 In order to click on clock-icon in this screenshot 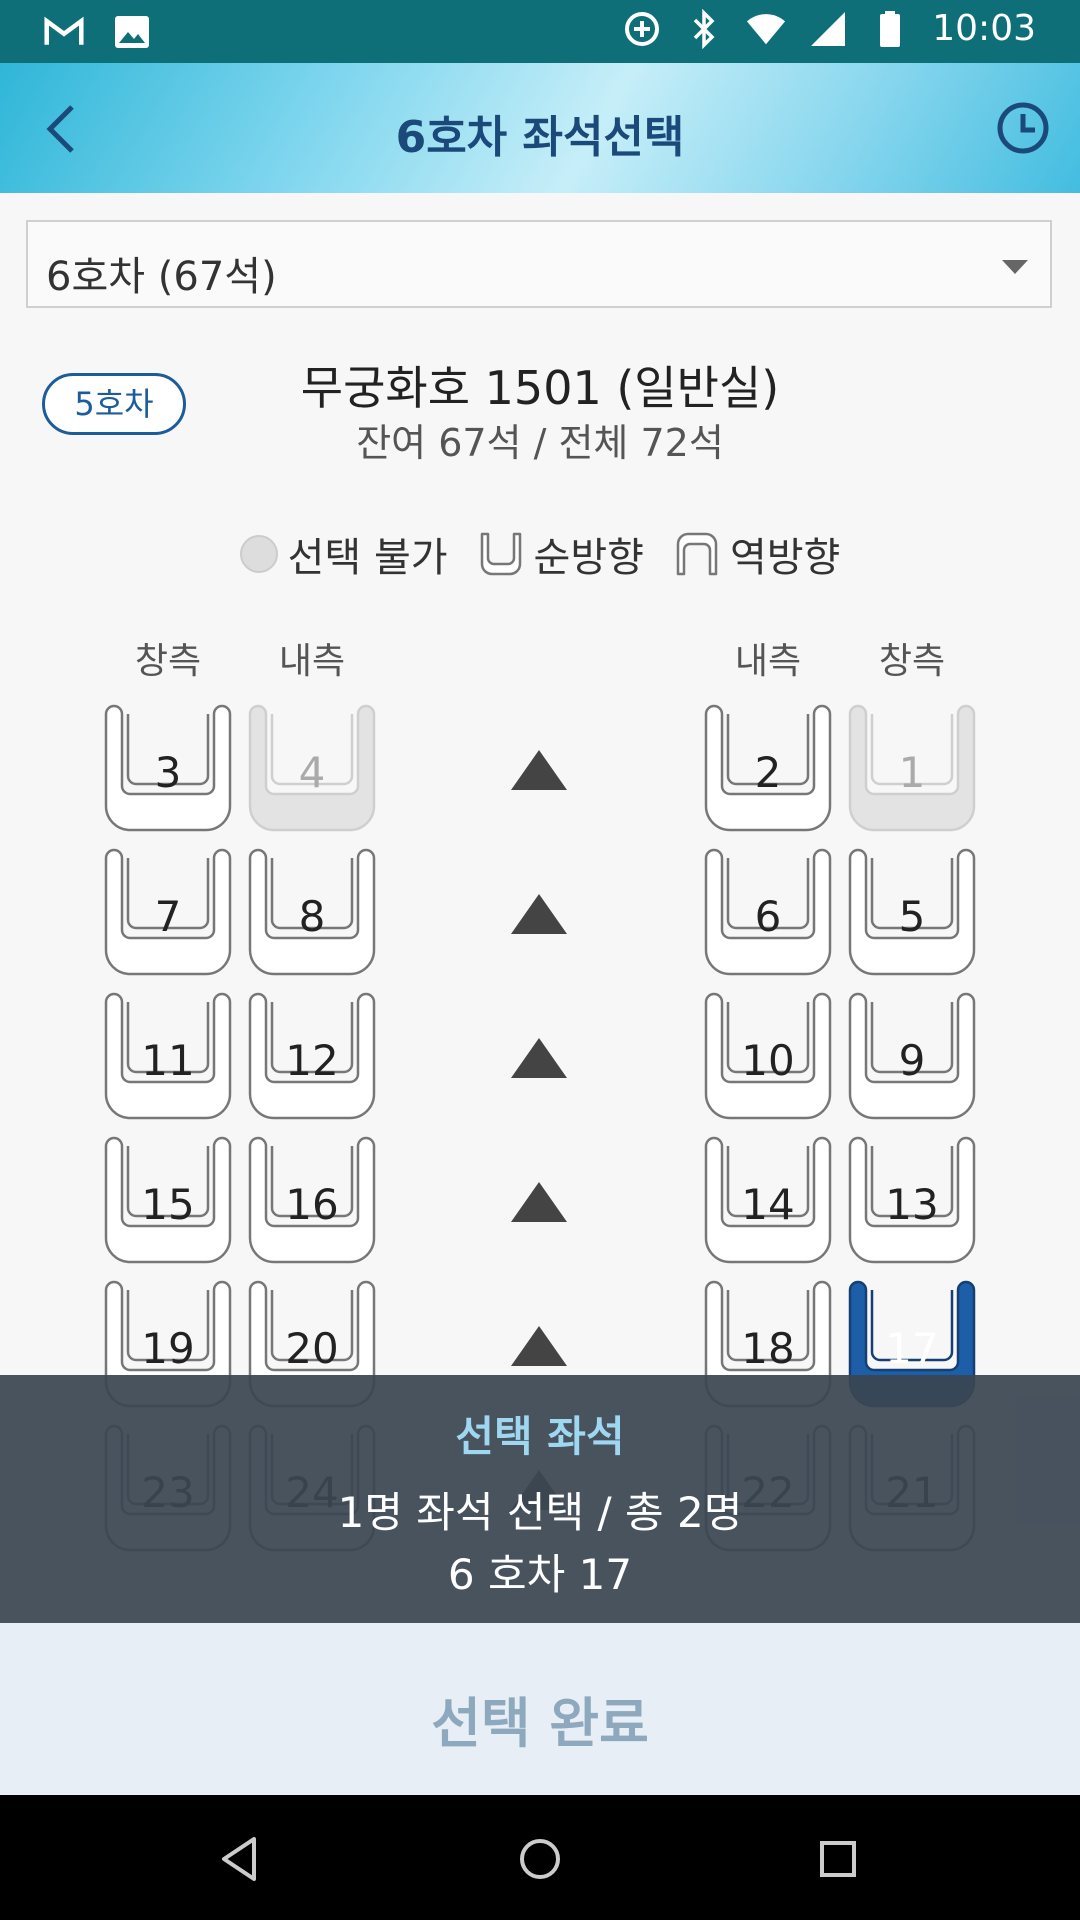, I will do `click(1023, 128)`.